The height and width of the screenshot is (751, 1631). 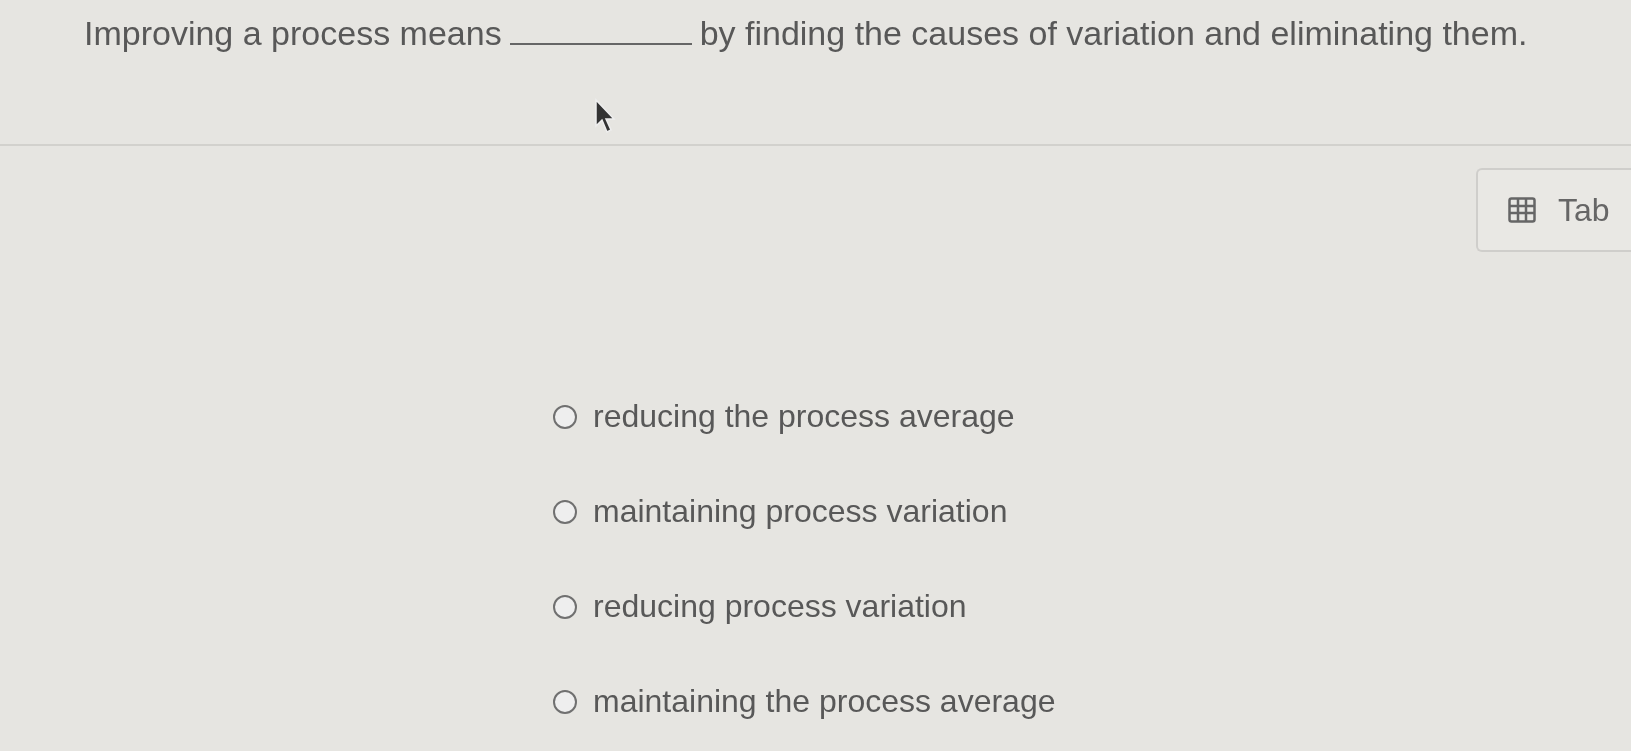 What do you see at coordinates (1092, 701) in the screenshot?
I see `answer-option: maintaining the process average` at bounding box center [1092, 701].